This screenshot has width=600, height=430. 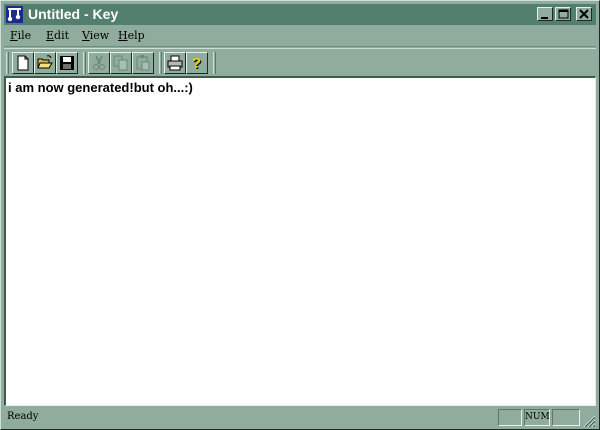 I want to click on resize-grip-icon, so click(x=589, y=421).